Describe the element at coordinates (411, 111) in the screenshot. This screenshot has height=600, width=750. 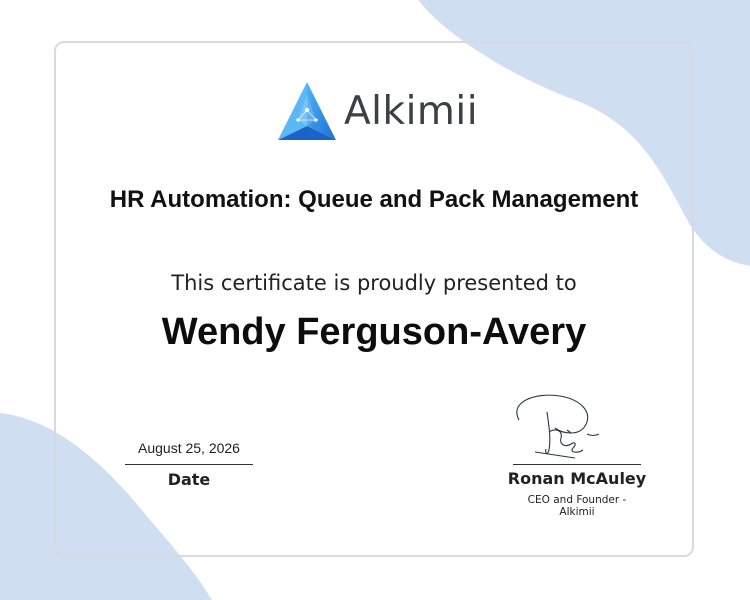
I see `logo-wordmark: Alkimii` at that location.